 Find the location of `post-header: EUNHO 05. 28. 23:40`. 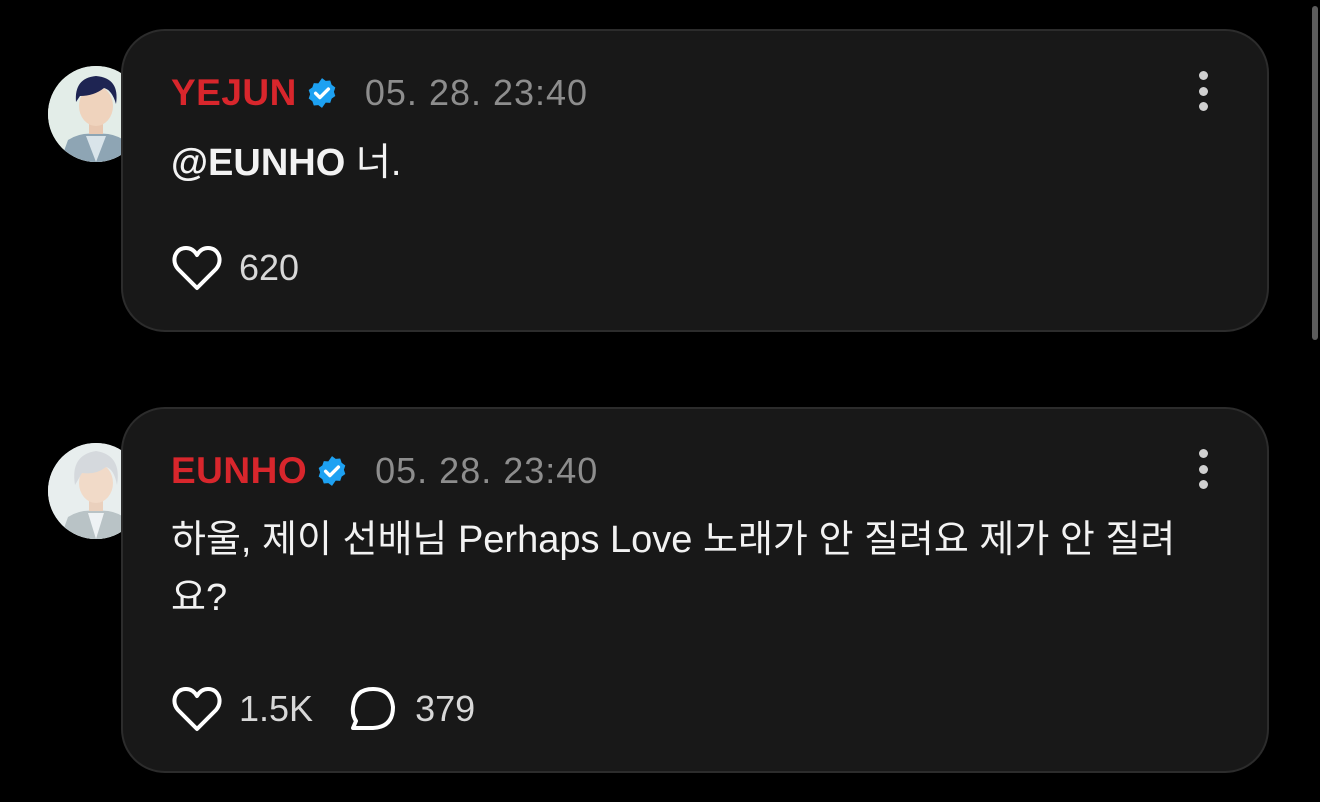

post-header: EUNHO 05. 28. 23:40 is located at coordinates (384, 471).